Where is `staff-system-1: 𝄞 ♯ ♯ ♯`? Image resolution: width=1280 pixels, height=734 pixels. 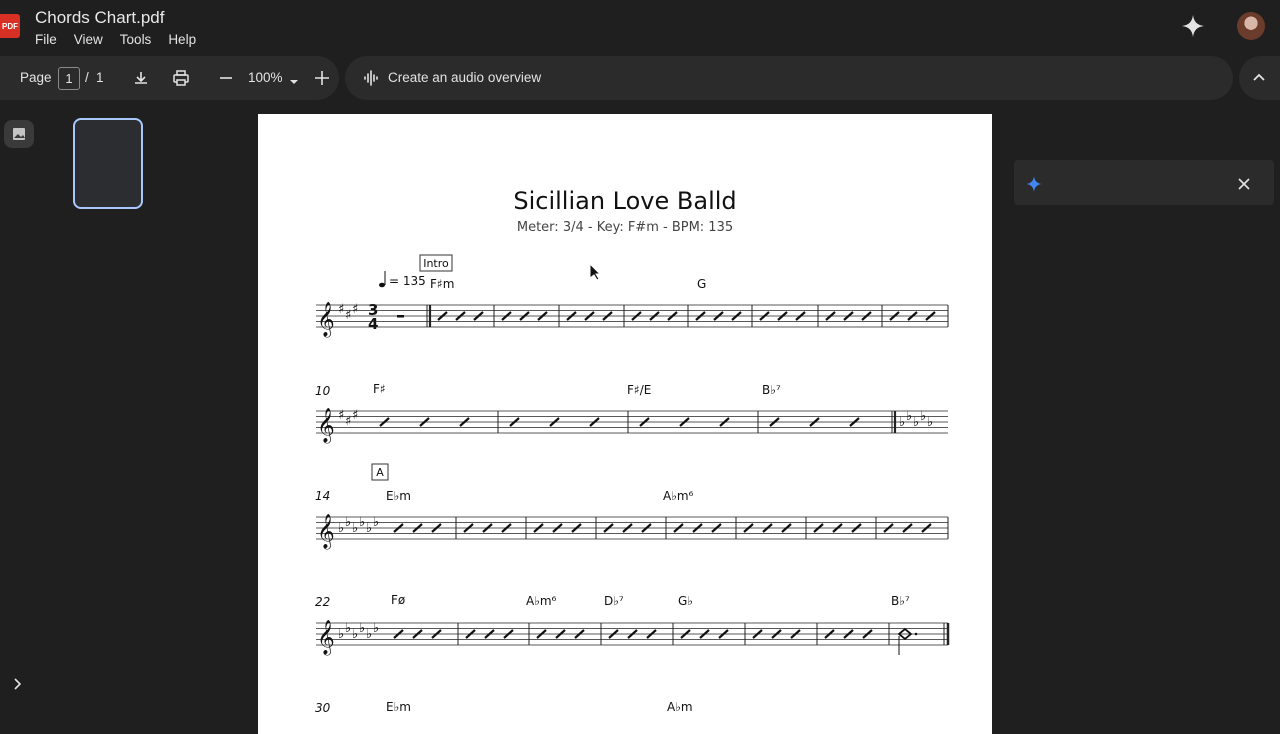
staff-system-1: 𝄞 ♯ ♯ ♯ is located at coordinates (632, 320).